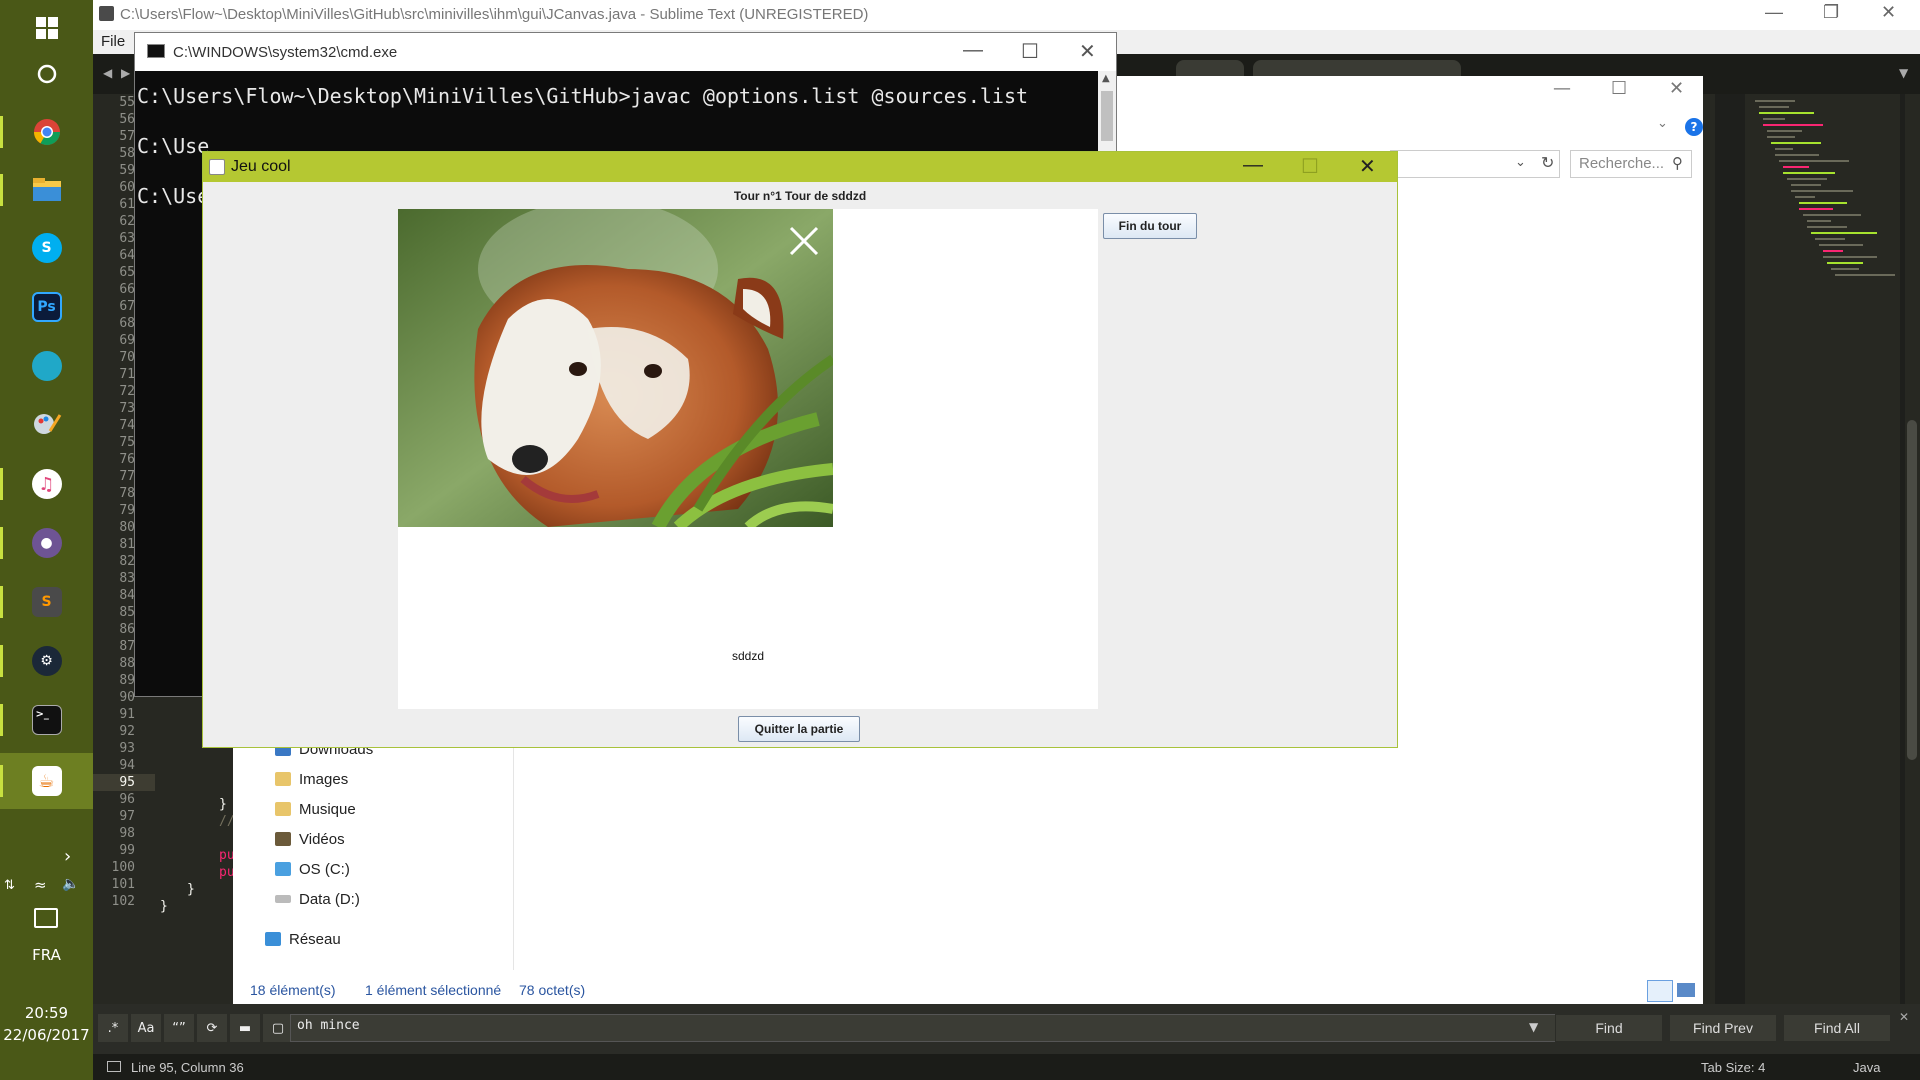 The width and height of the screenshot is (1920, 1080). I want to click on nav-item-videos: Vidéos, so click(310, 839).